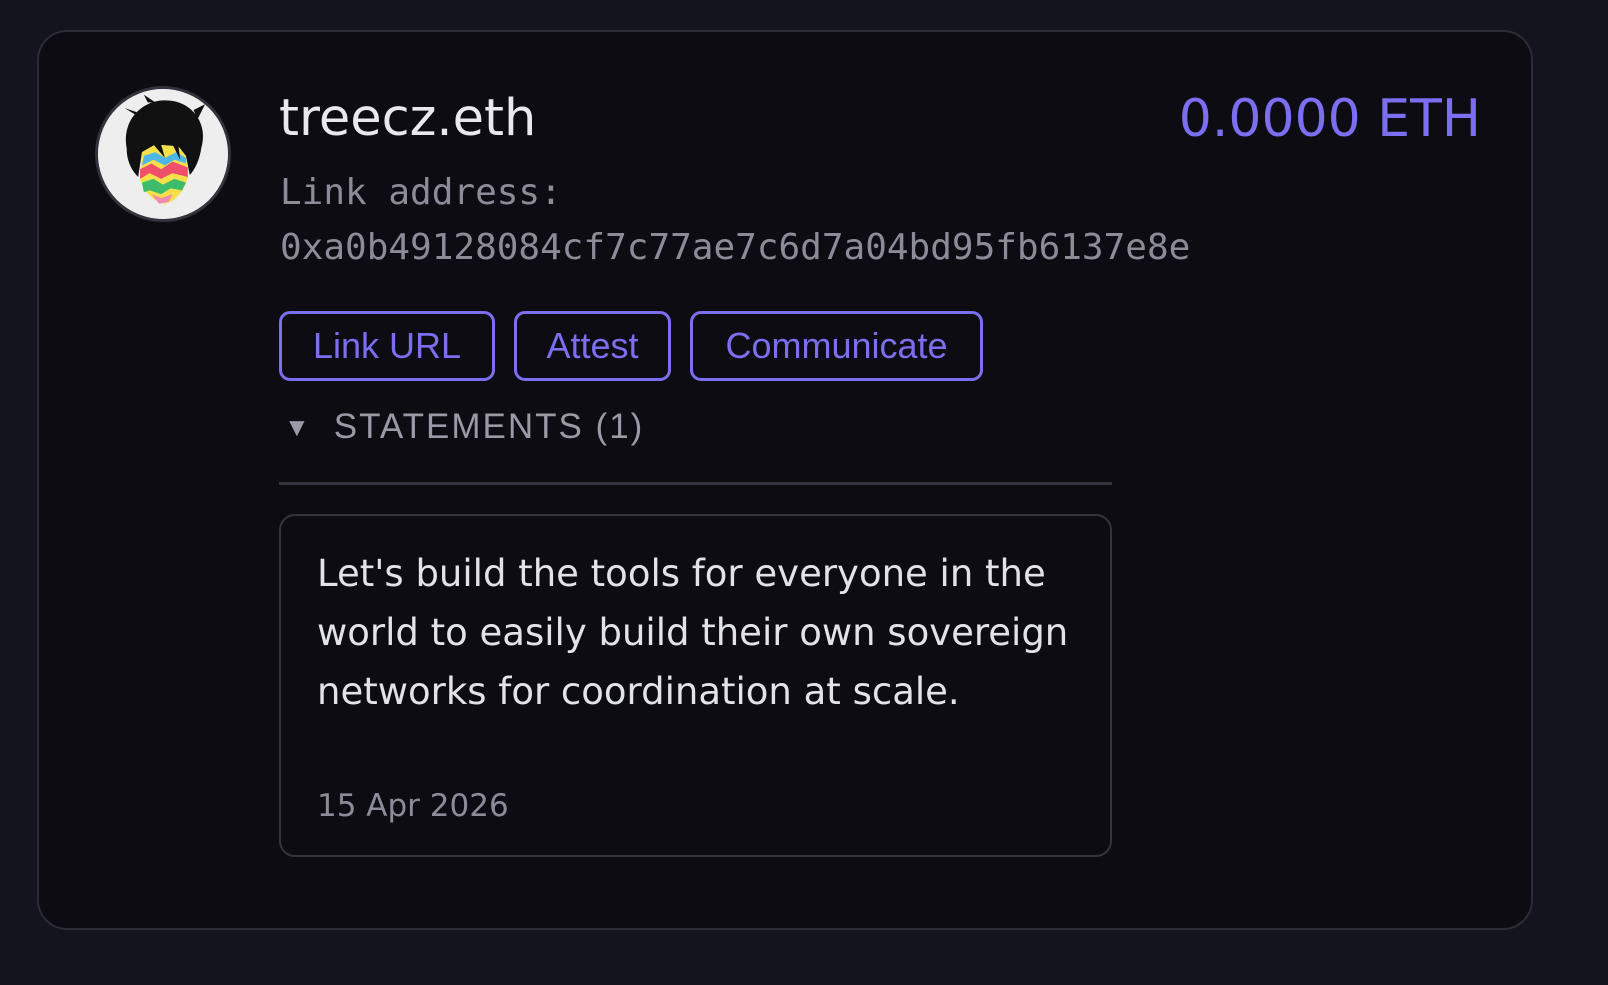 The width and height of the screenshot is (1608, 985). What do you see at coordinates (387, 346) in the screenshot?
I see `link-url-button: Link URL` at bounding box center [387, 346].